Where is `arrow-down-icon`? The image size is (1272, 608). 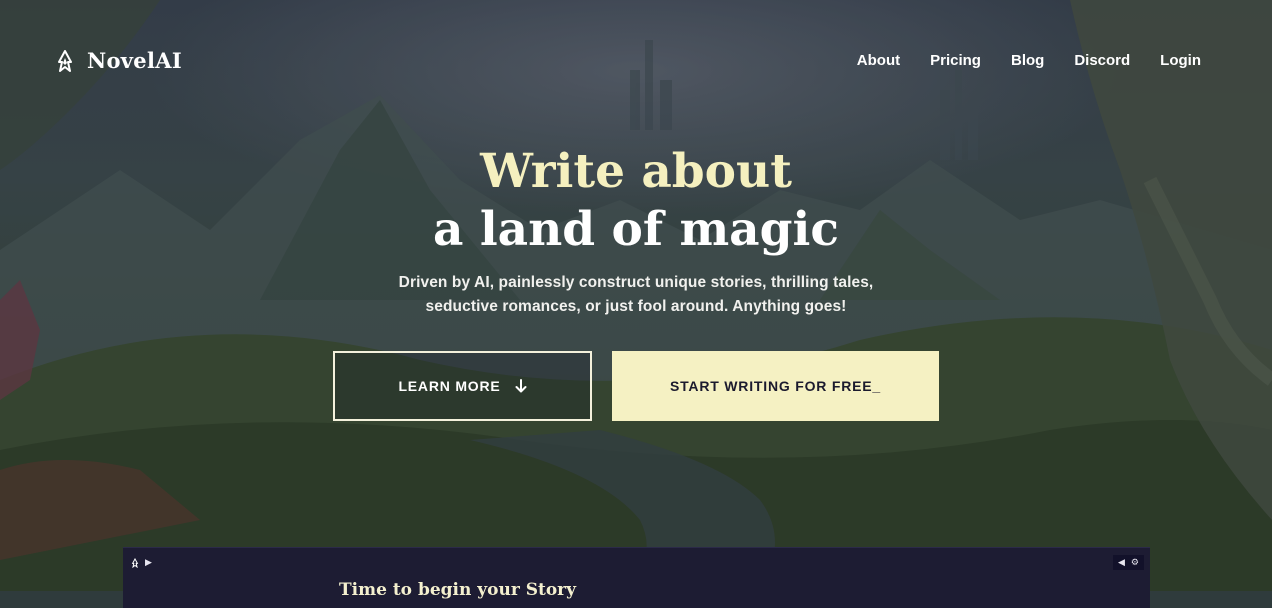
arrow-down-icon is located at coordinates (521, 386).